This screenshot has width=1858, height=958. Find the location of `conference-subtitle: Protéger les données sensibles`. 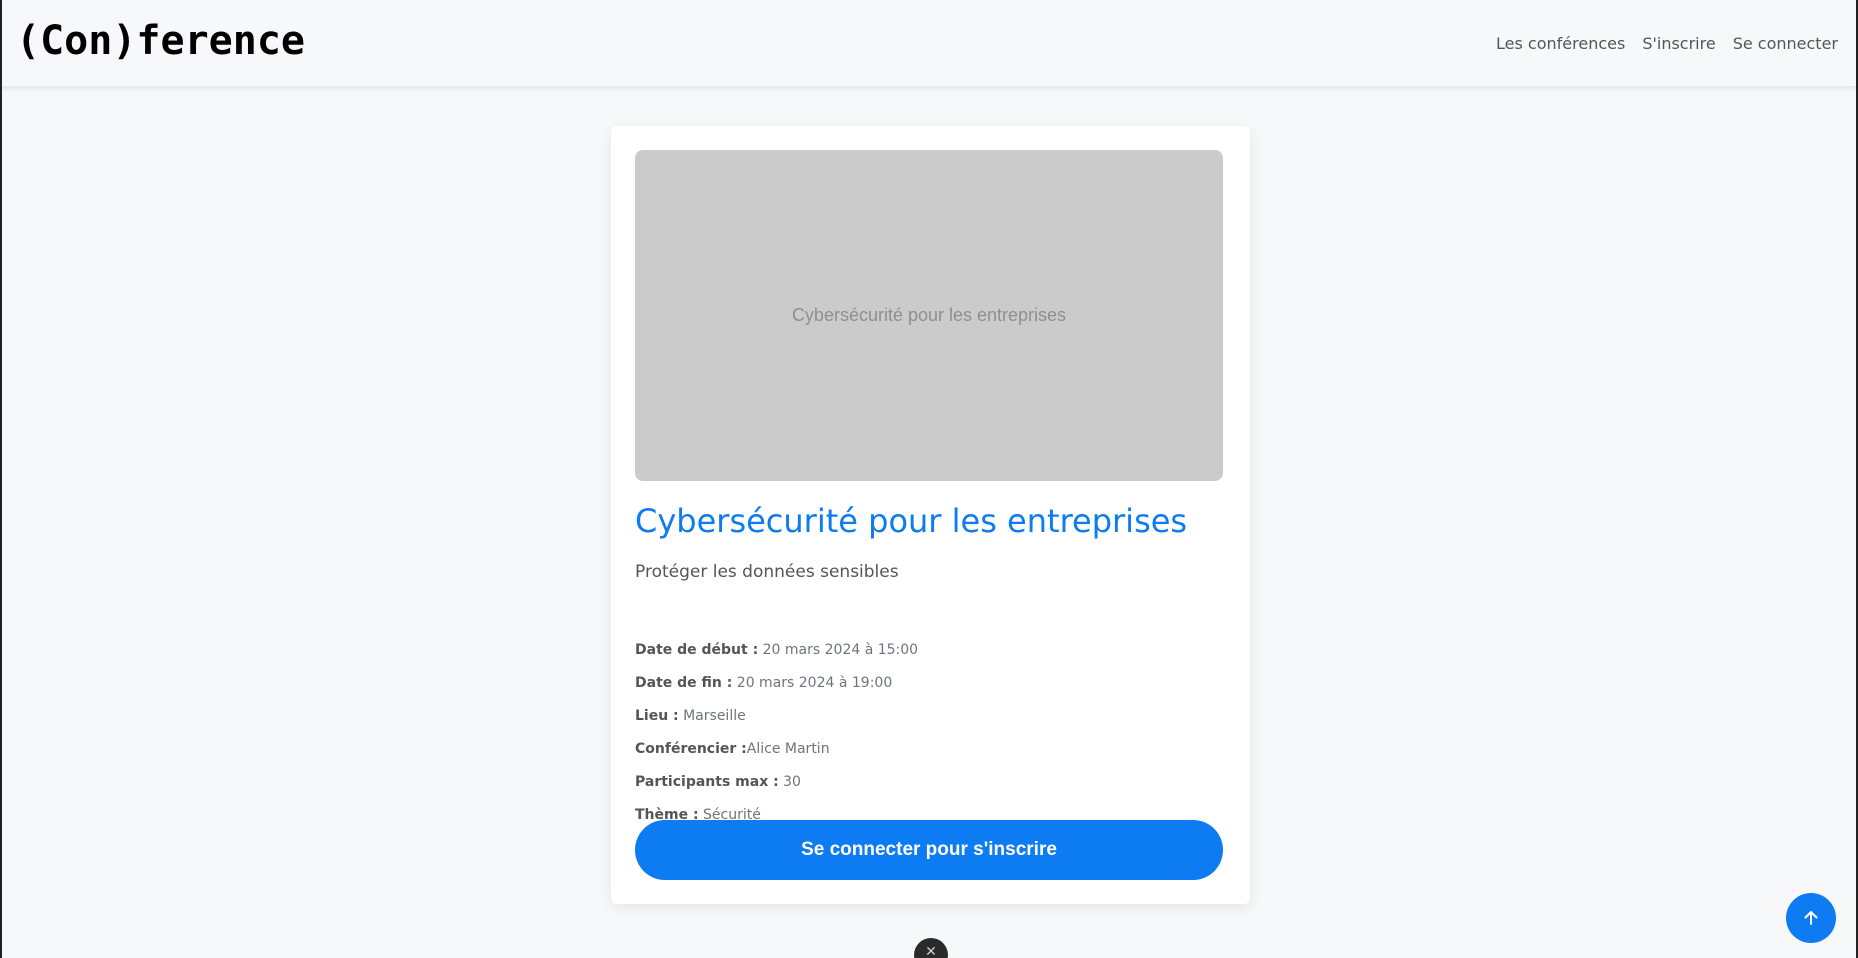

conference-subtitle: Protéger les données sensibles is located at coordinates (767, 572).